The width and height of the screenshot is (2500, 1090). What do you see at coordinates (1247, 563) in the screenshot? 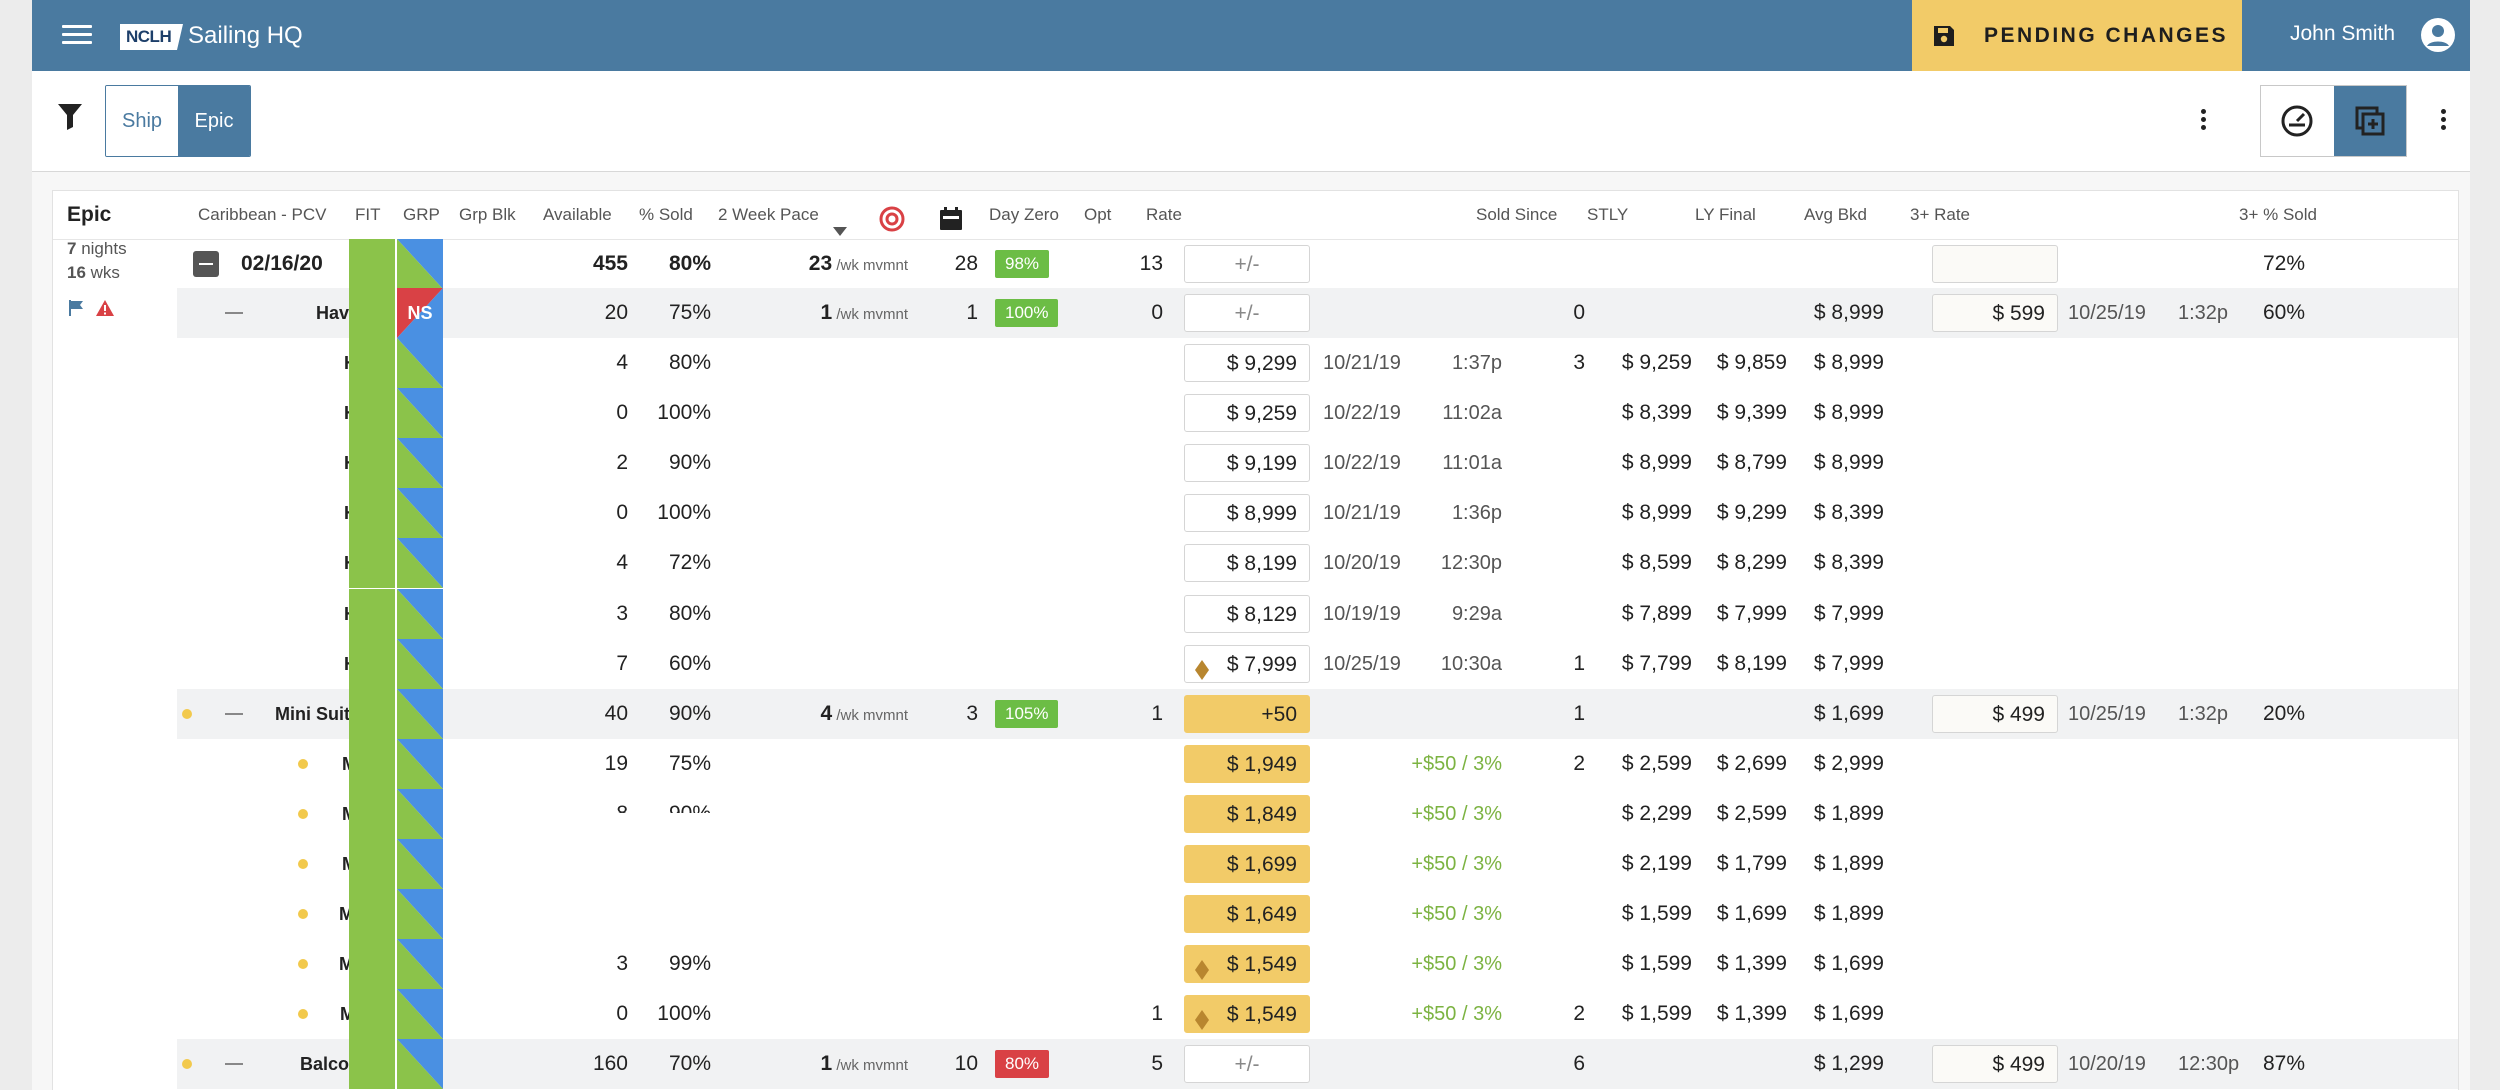
I see `cabin-rate-input: $ 8,199` at bounding box center [1247, 563].